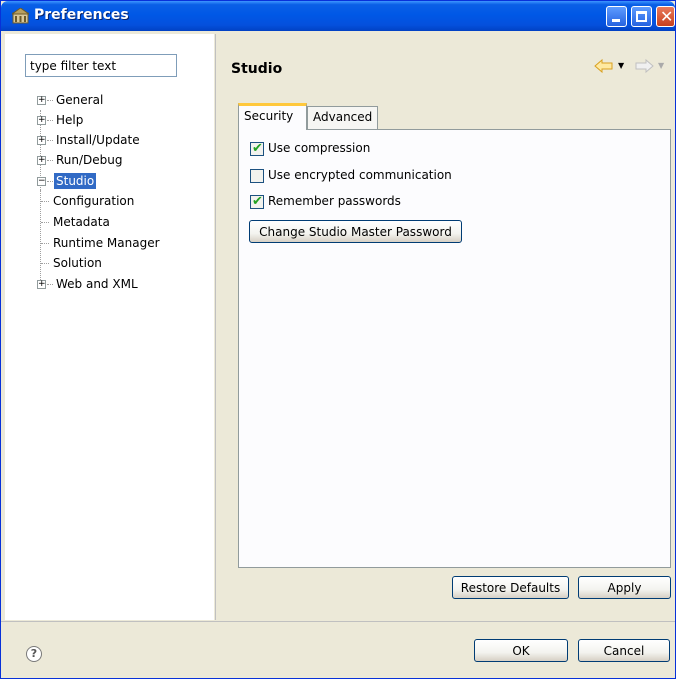  I want to click on back-arrow-icon, so click(604, 66).